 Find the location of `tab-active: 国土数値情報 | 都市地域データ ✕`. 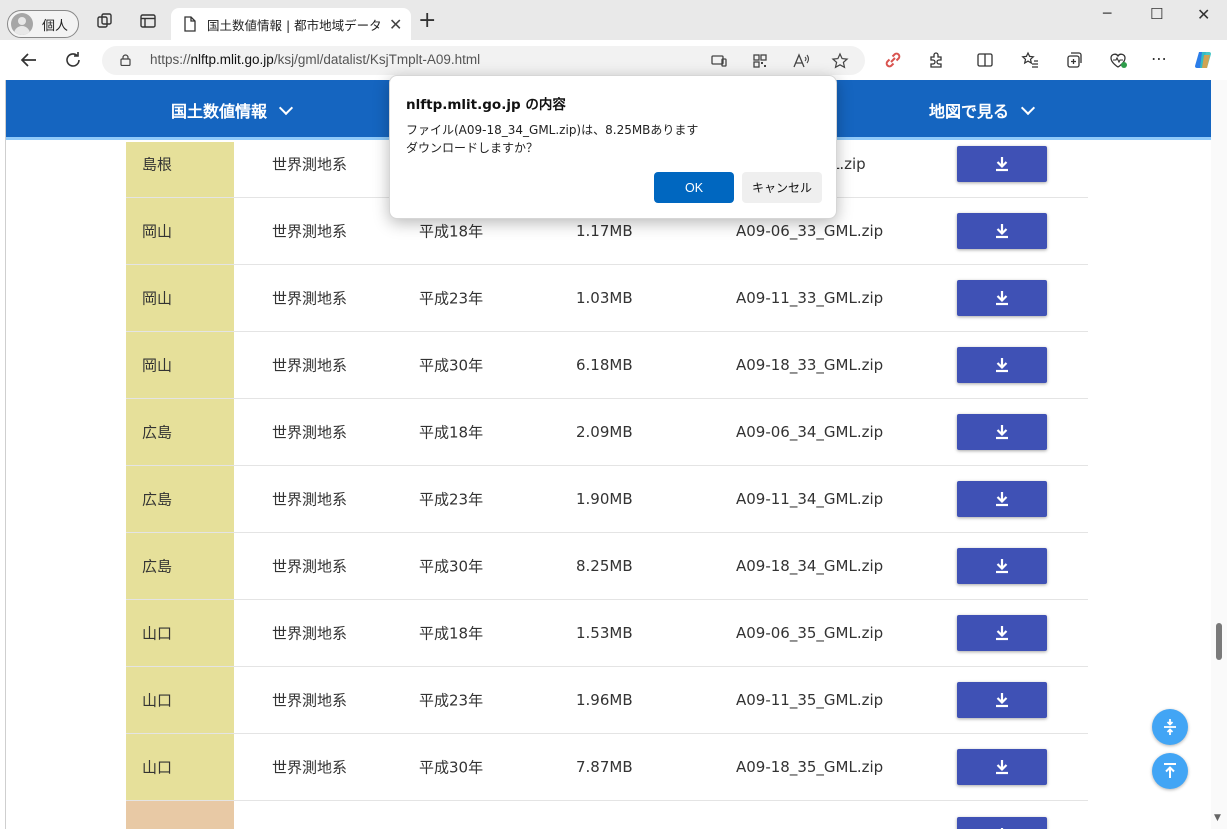

tab-active: 国土数値情報 | 都市地域データ ✕ is located at coordinates (291, 24).